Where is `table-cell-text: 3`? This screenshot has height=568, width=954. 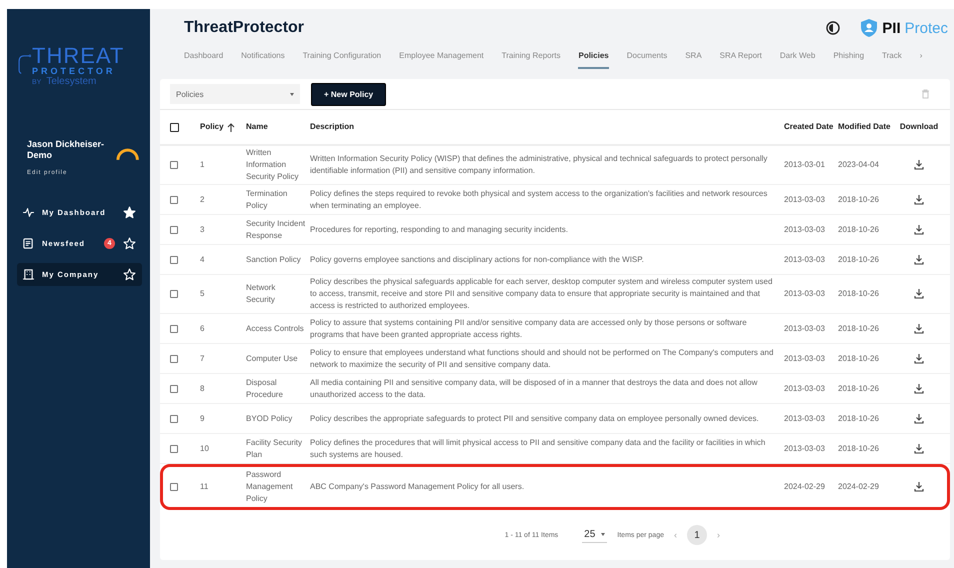 table-cell-text: 3 is located at coordinates (203, 230).